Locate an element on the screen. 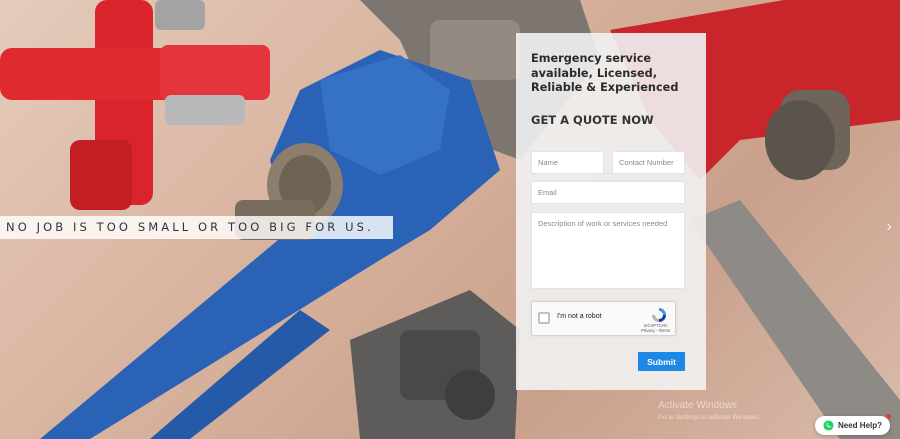 The width and height of the screenshot is (900, 439). recaptcha-label: I'm not a robot is located at coordinates (579, 316).